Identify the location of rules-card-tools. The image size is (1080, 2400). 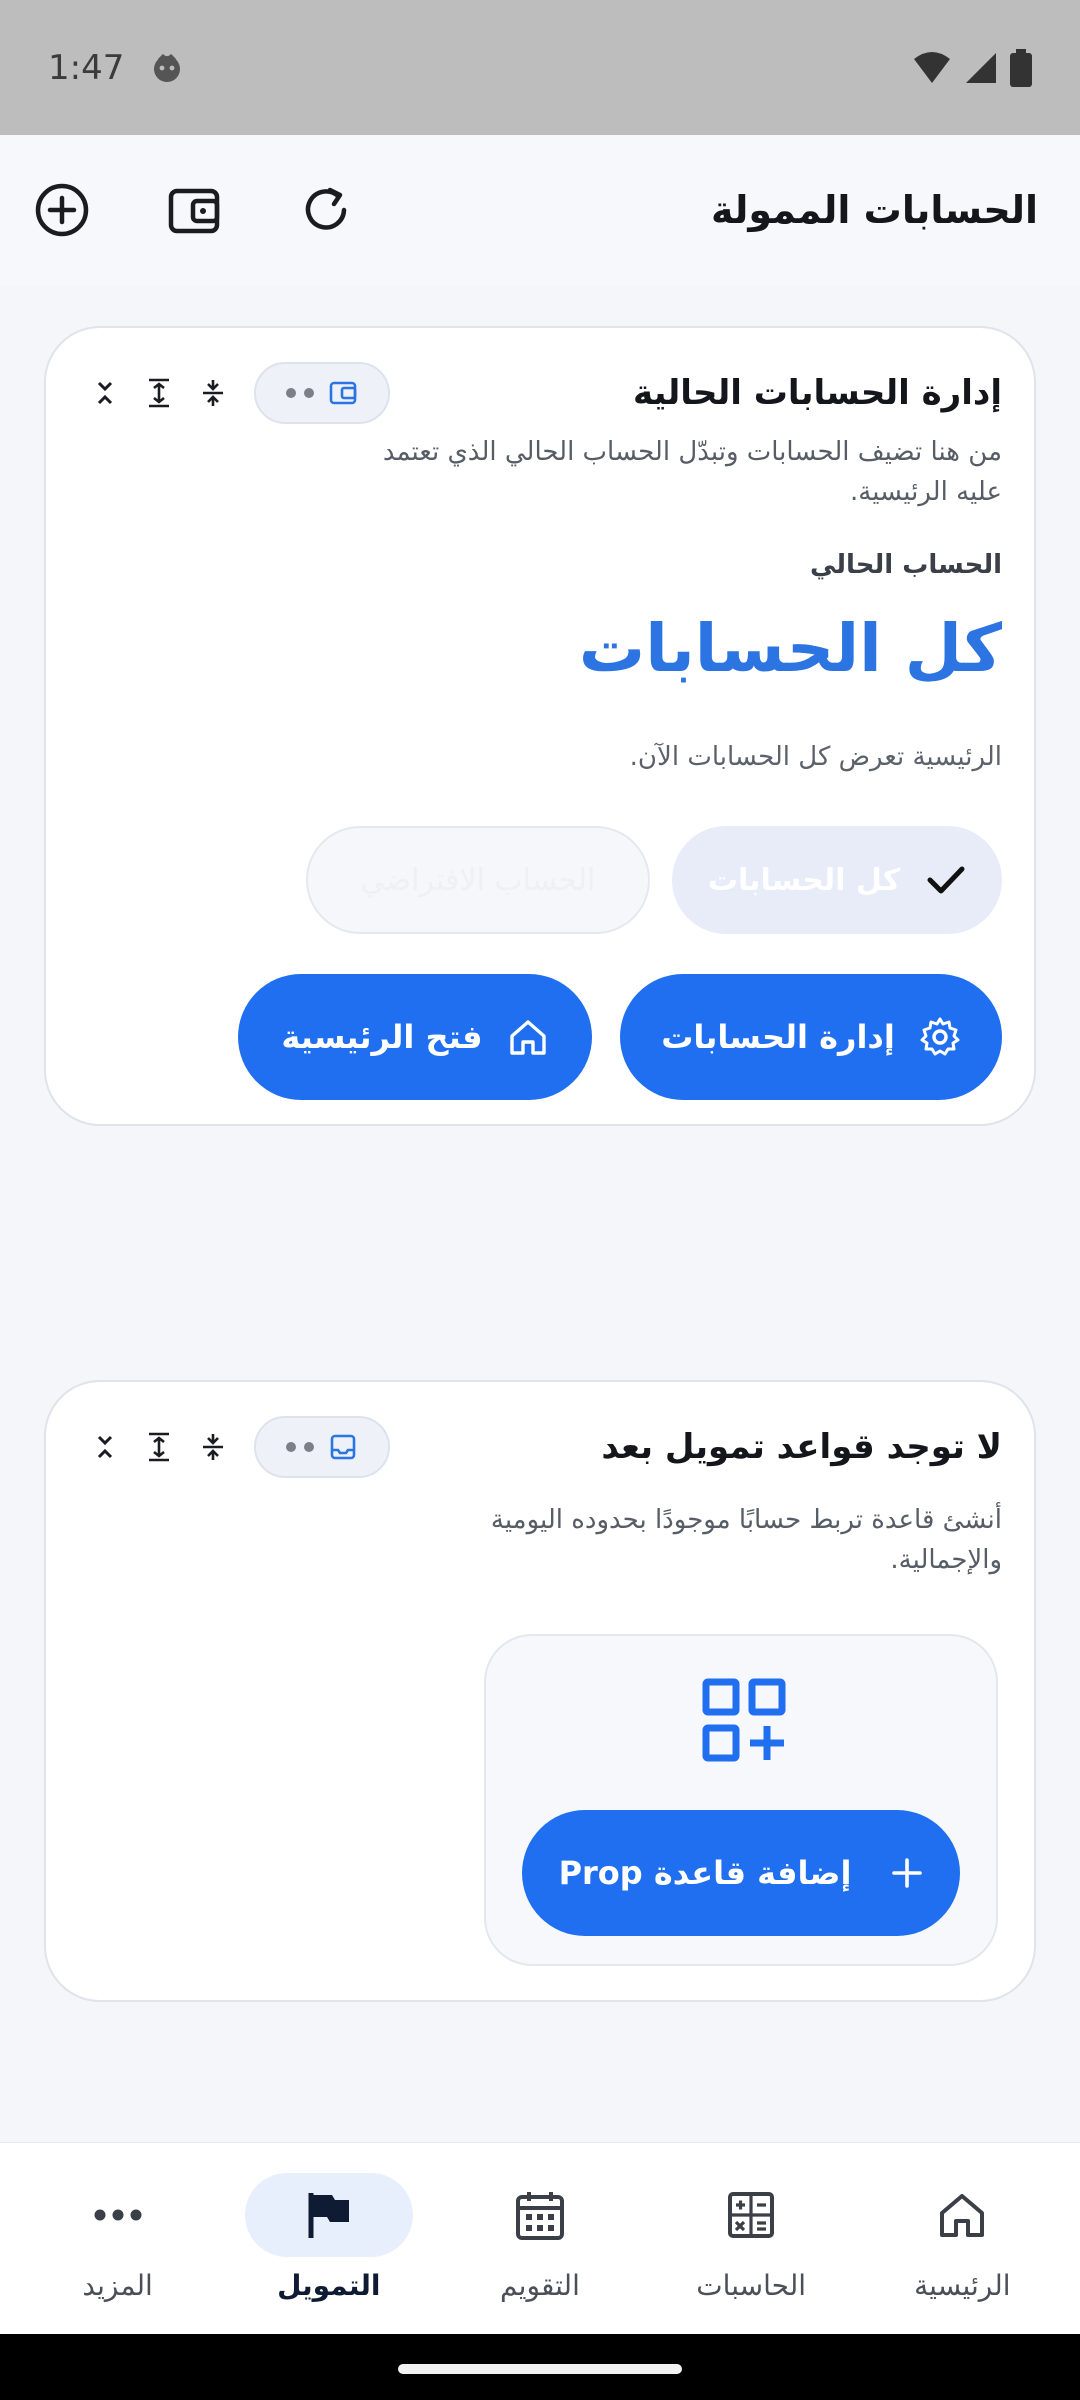
(241, 1447).